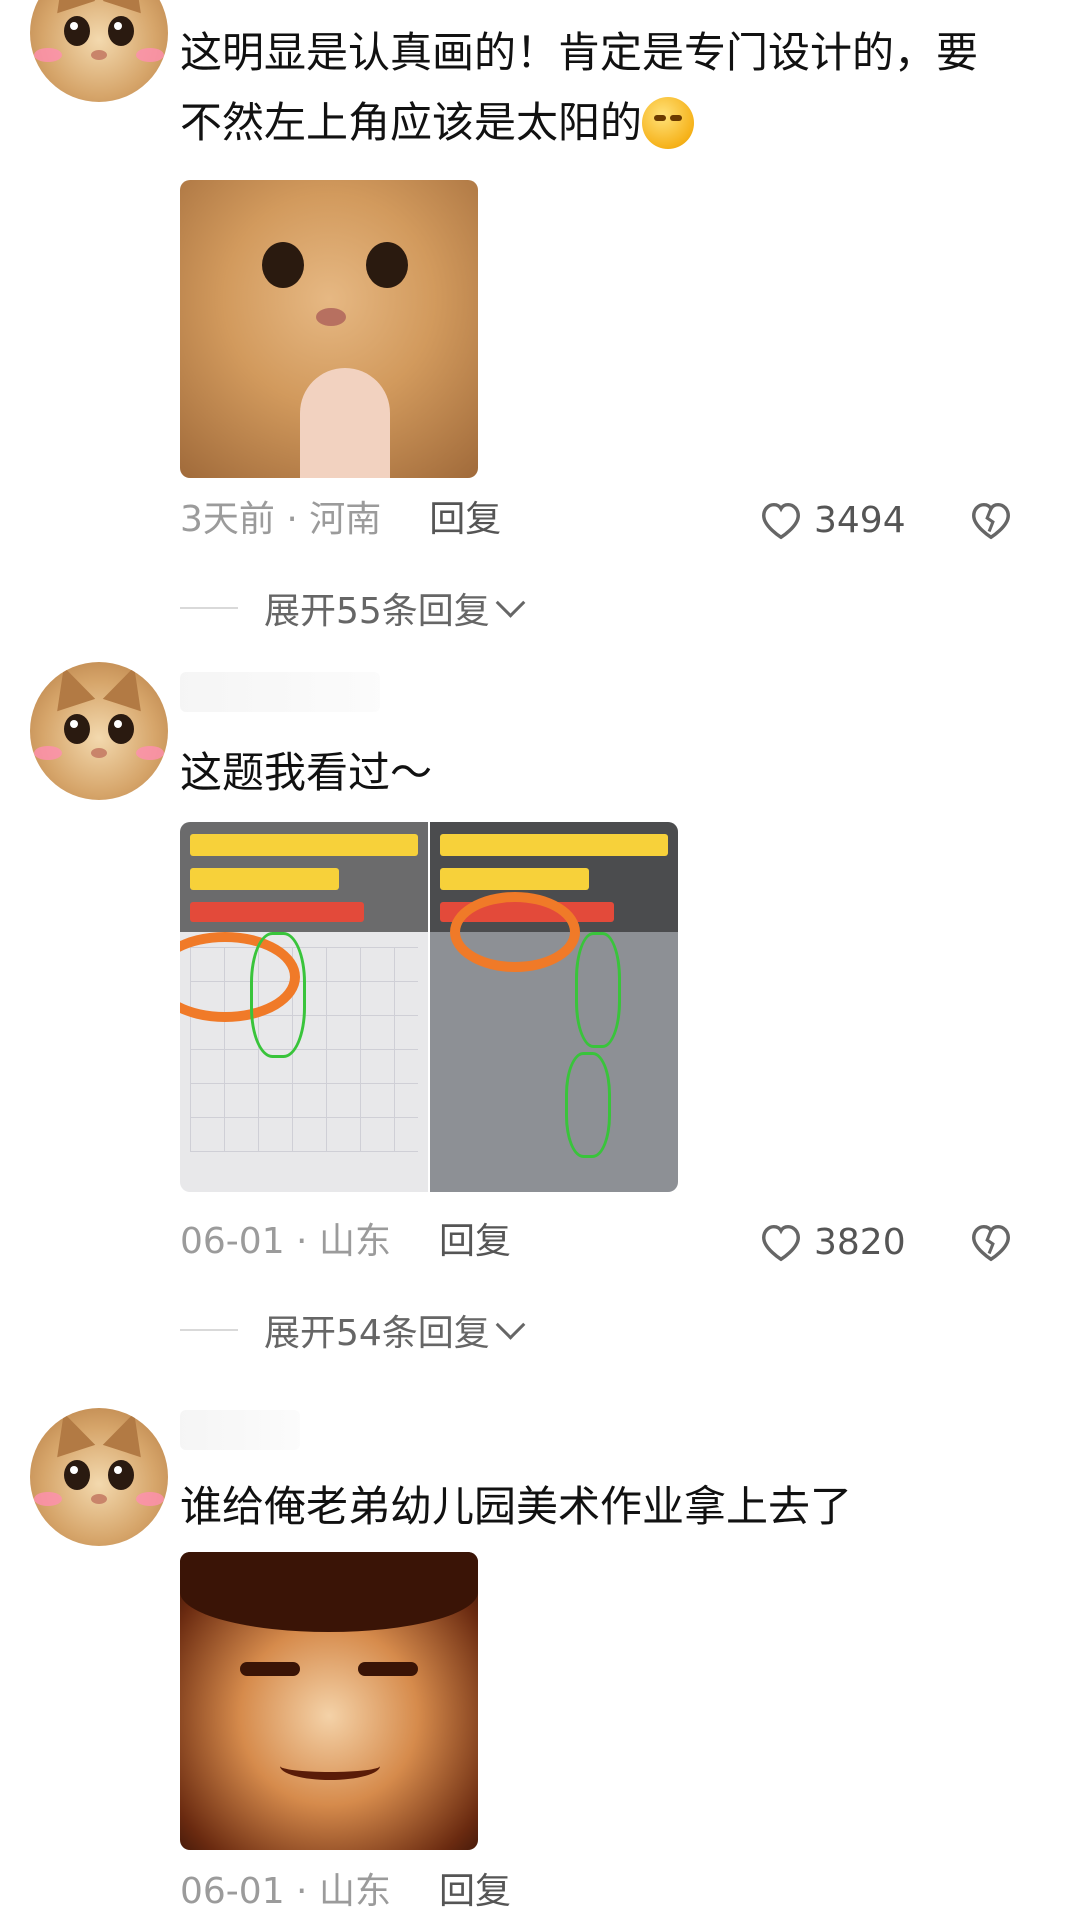  Describe the element at coordinates (306, 772) in the screenshot. I see `comment-text: 这题我看过～` at that location.